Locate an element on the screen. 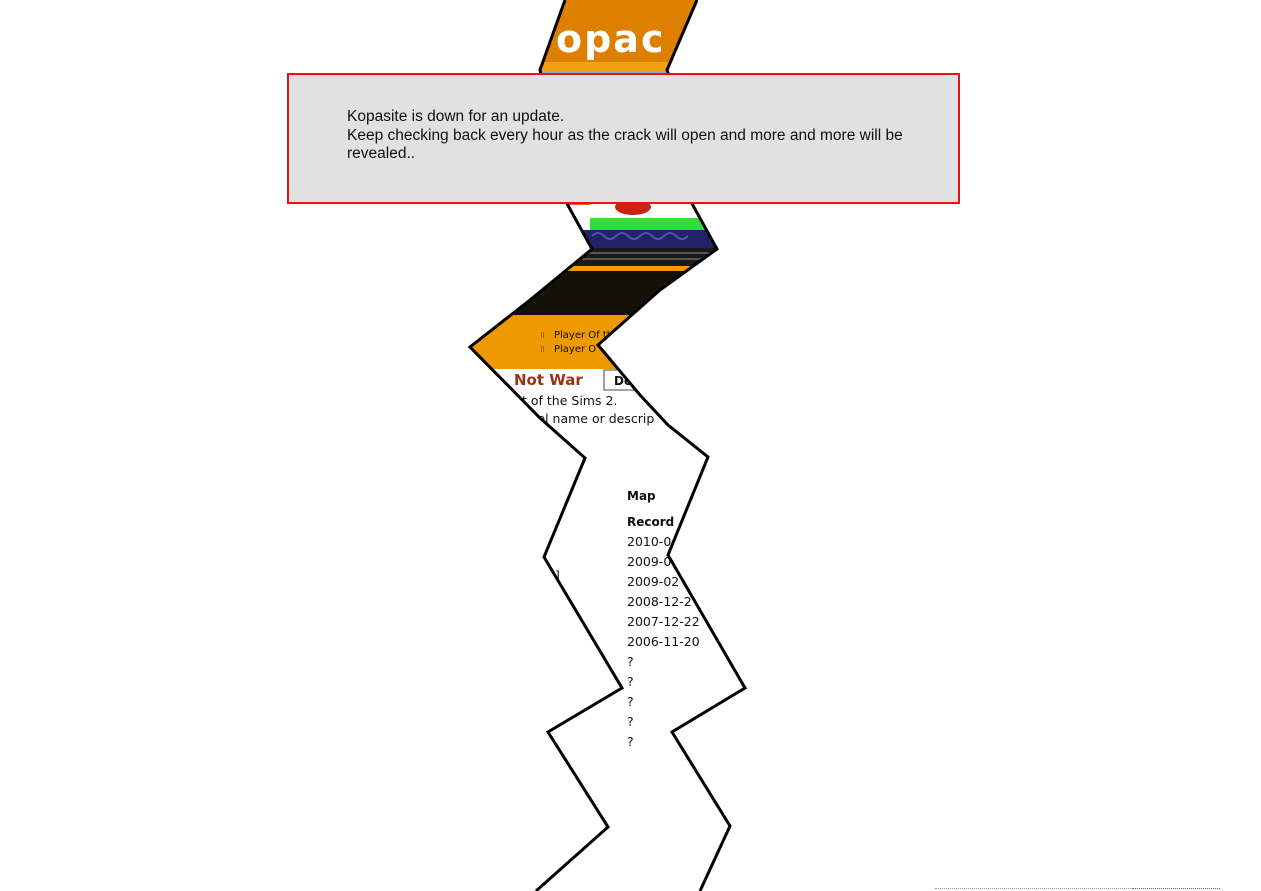  page-heading: Not War is located at coordinates (548, 380).